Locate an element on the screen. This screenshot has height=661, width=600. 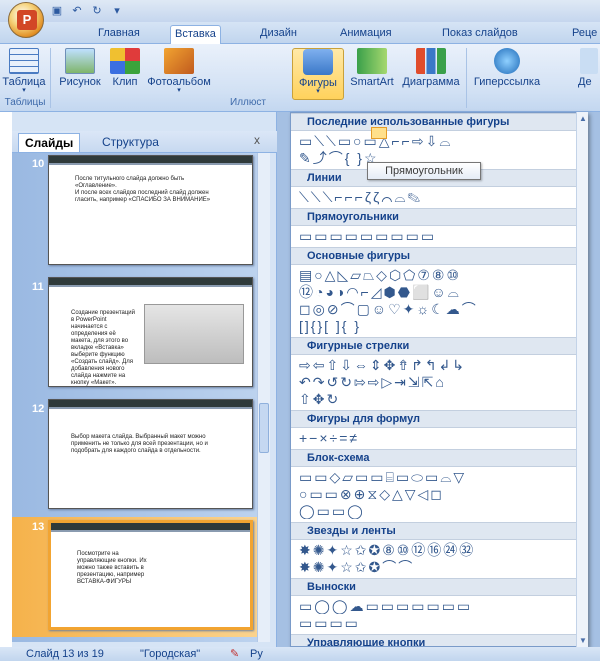
pane-tab-bar: Слайды Структура is located at coordinates (144, 142).